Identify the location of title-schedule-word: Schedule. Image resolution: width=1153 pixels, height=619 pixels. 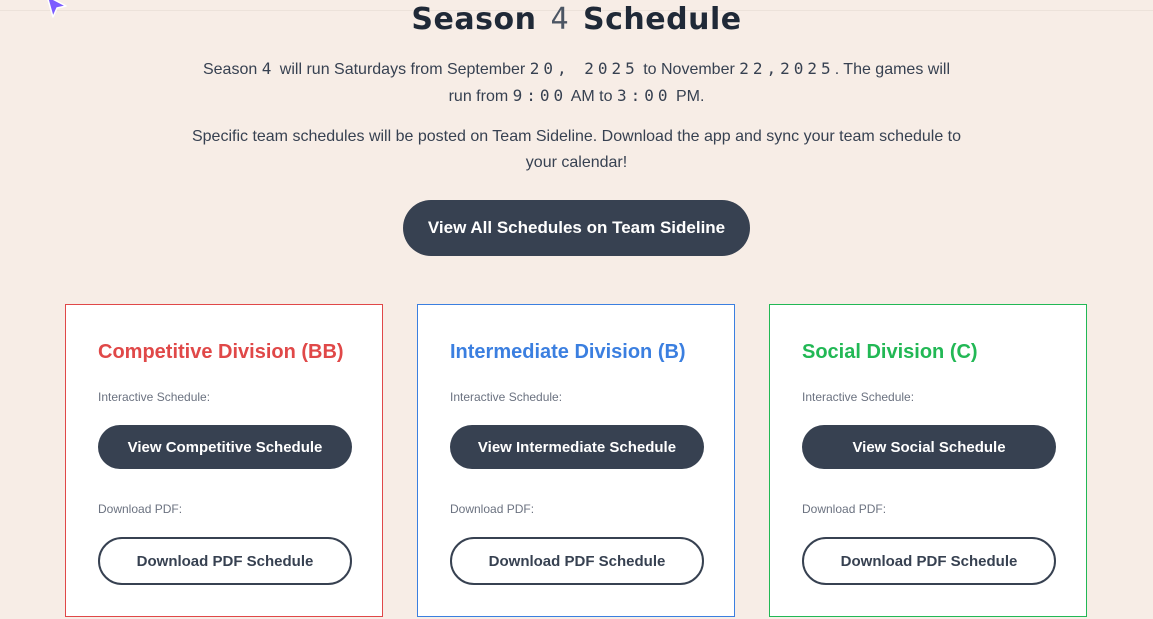
(662, 19).